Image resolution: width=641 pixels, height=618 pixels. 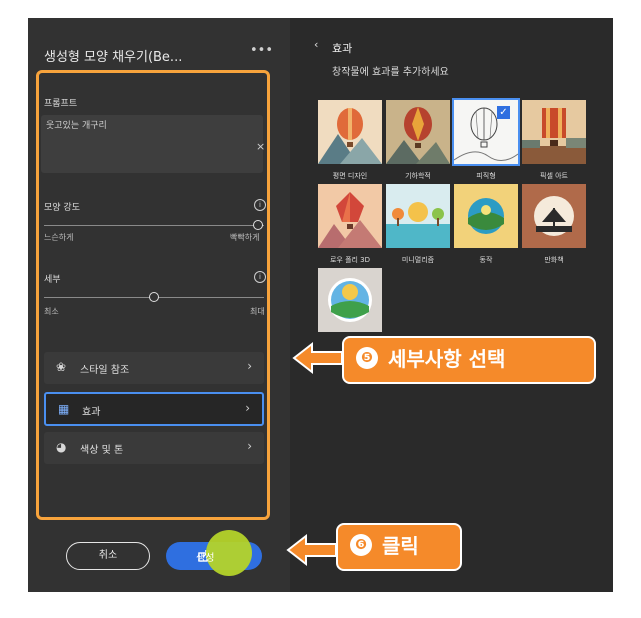 What do you see at coordinates (205, 558) in the screenshot?
I see `generate-label: 생성` at bounding box center [205, 558].